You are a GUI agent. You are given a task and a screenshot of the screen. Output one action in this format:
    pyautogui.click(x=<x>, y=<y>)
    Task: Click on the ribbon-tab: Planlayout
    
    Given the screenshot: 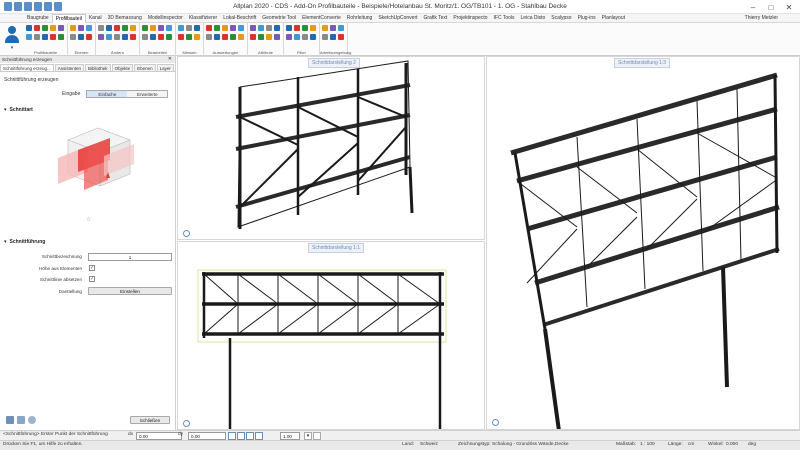 What is the action you would take?
    pyautogui.click(x=613, y=18)
    